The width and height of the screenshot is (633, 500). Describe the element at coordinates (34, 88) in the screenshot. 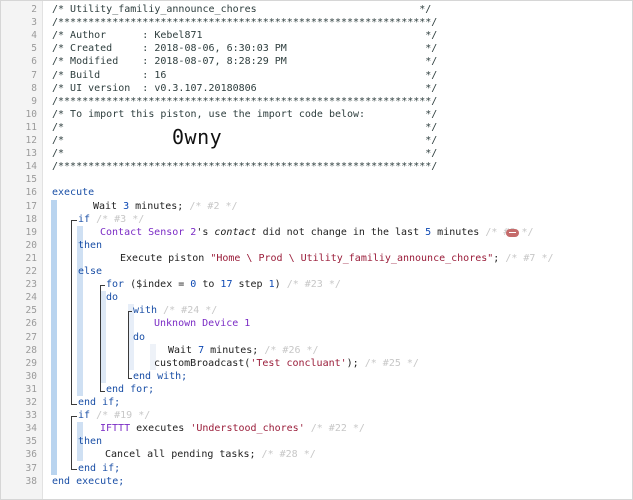

I see `line-number: 8` at that location.